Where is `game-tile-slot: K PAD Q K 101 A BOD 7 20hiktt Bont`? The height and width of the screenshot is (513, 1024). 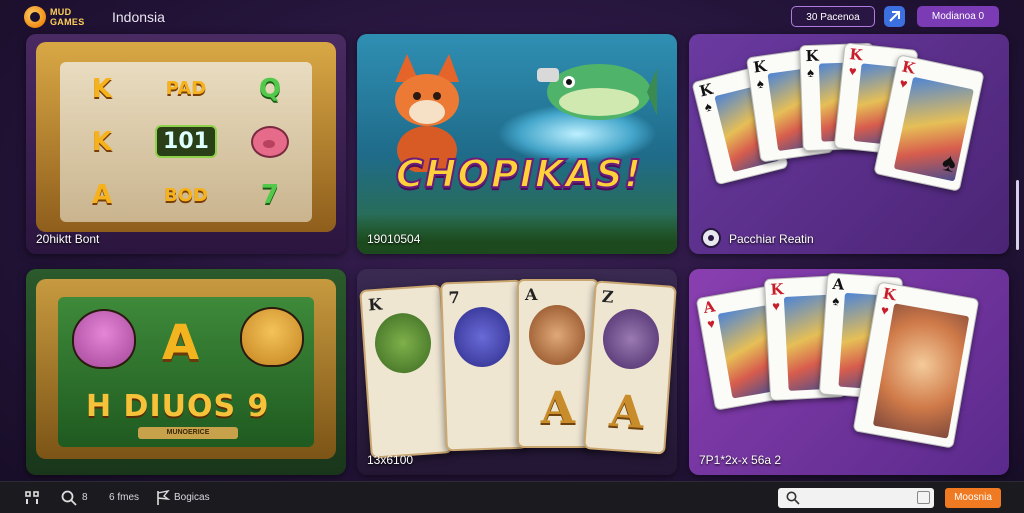
game-tile-slot: K PAD Q K 101 A BOD 7 20hiktt Bont is located at coordinates (186, 144).